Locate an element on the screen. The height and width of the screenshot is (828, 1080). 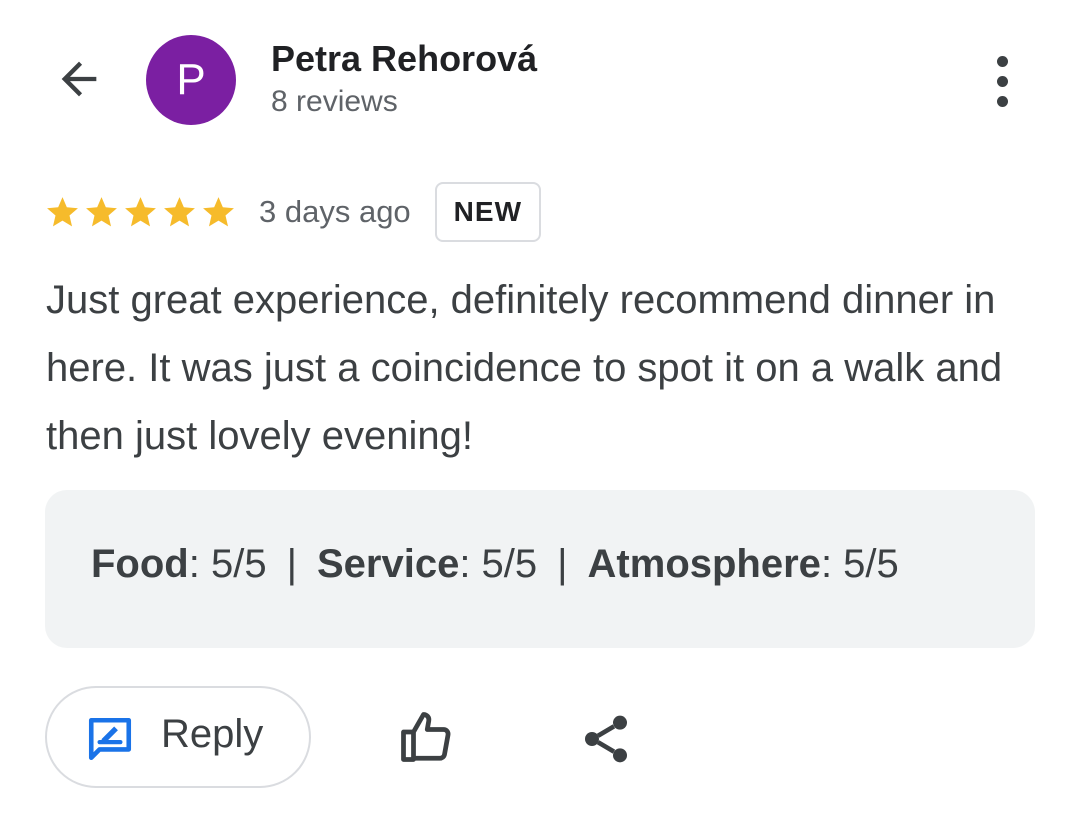
arrow-back-icon is located at coordinates (79, 79).